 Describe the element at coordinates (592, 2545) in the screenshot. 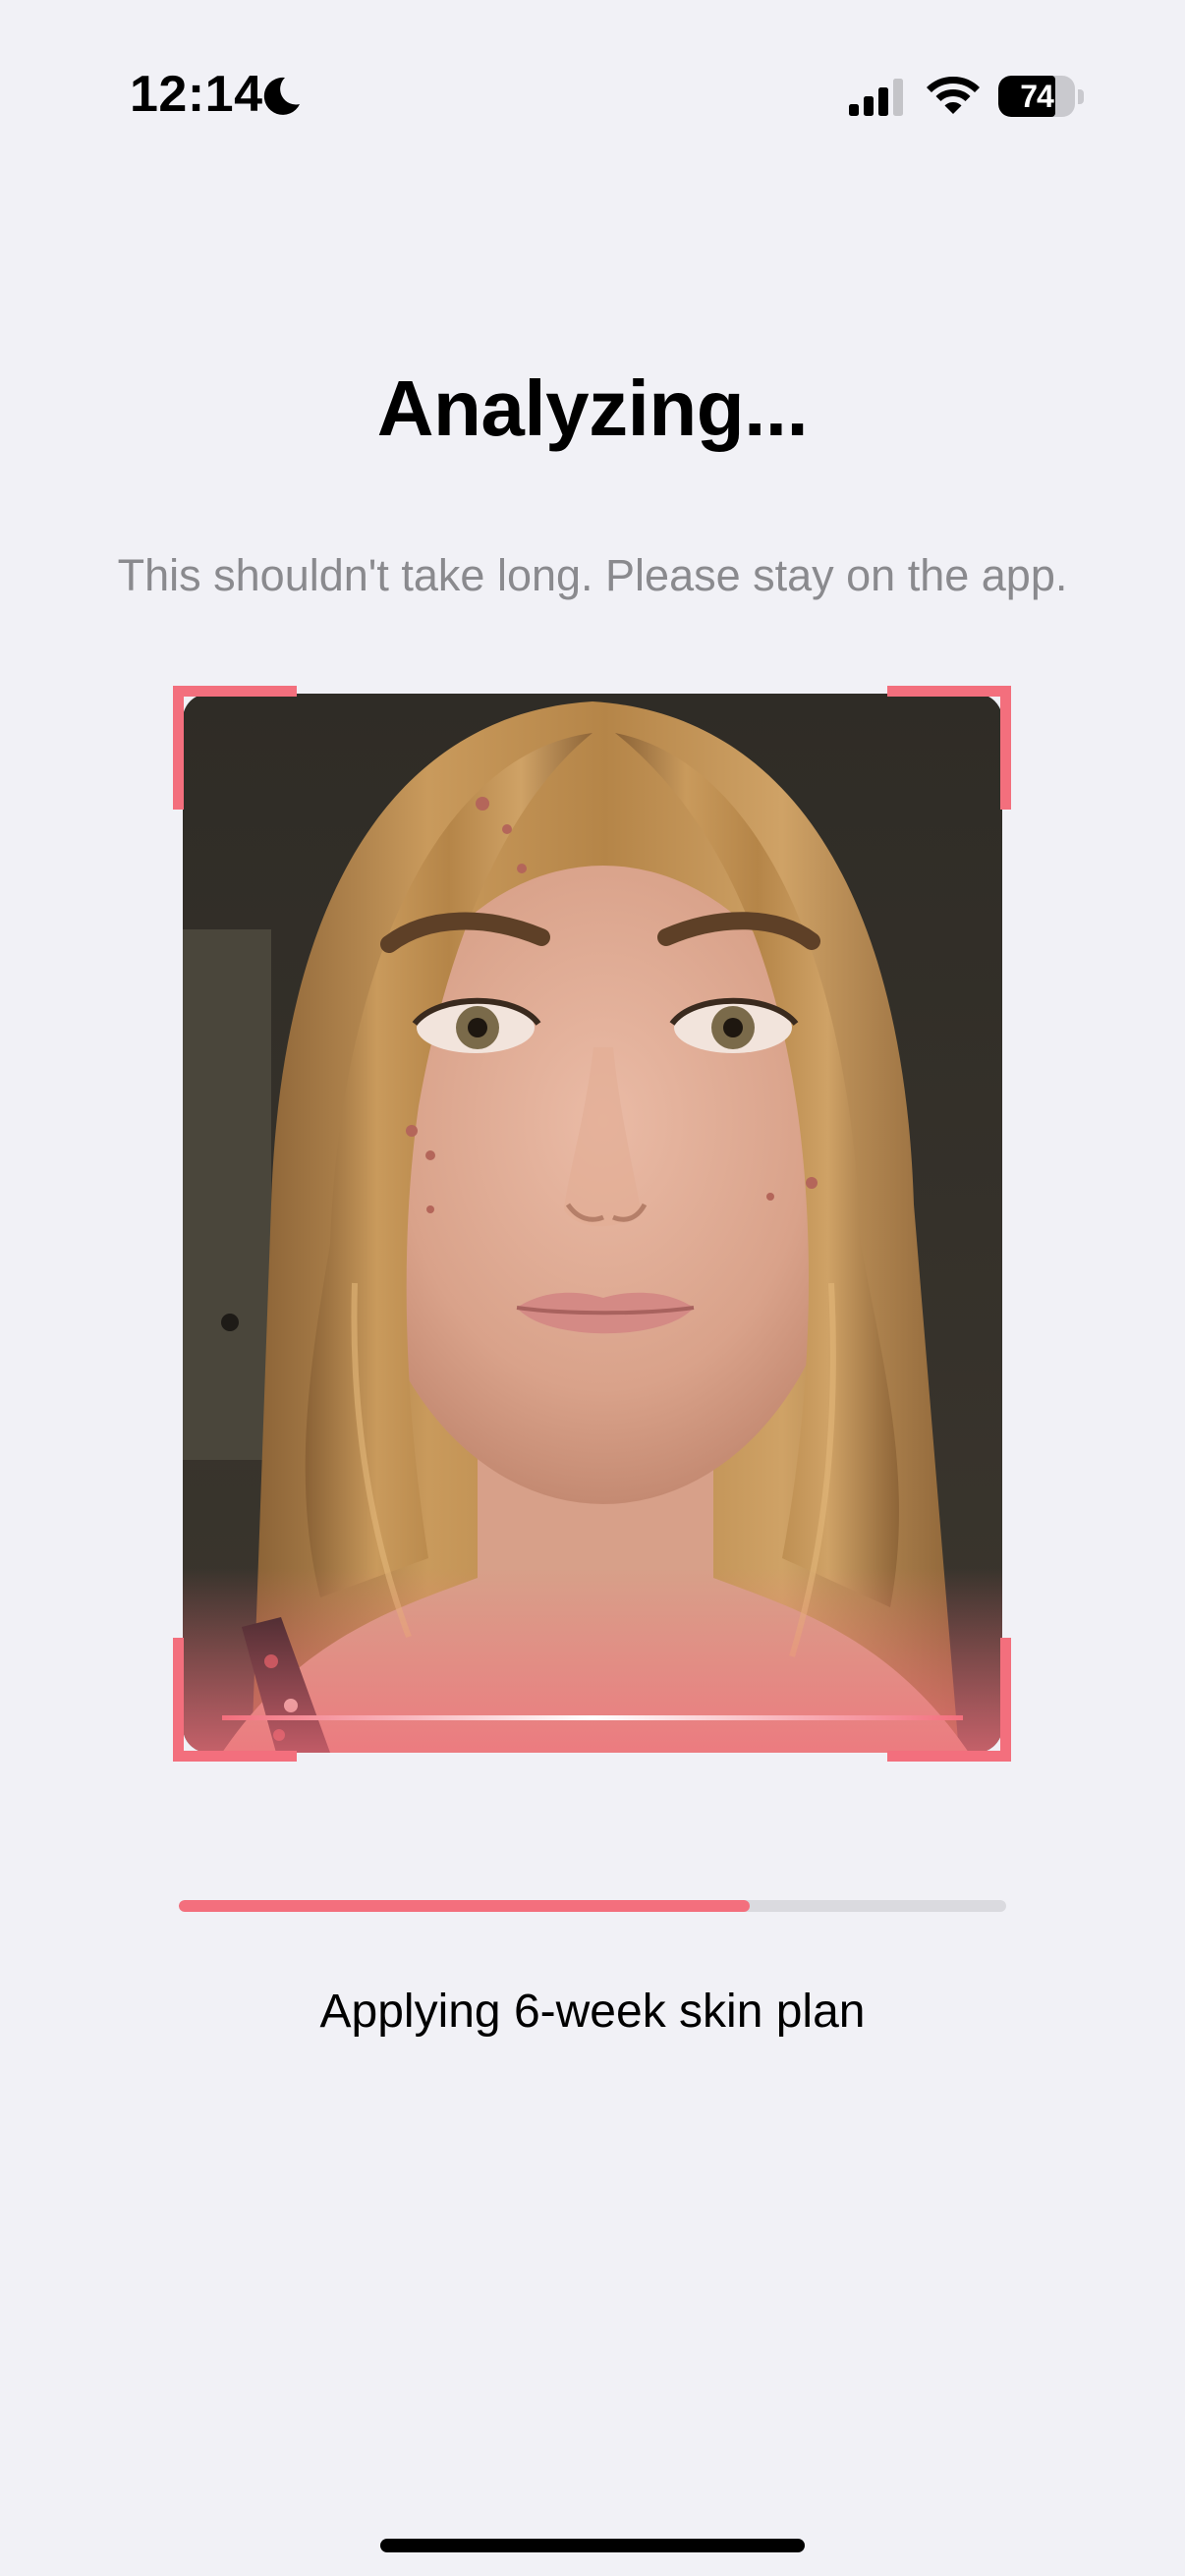

I see `home-indicator` at that location.